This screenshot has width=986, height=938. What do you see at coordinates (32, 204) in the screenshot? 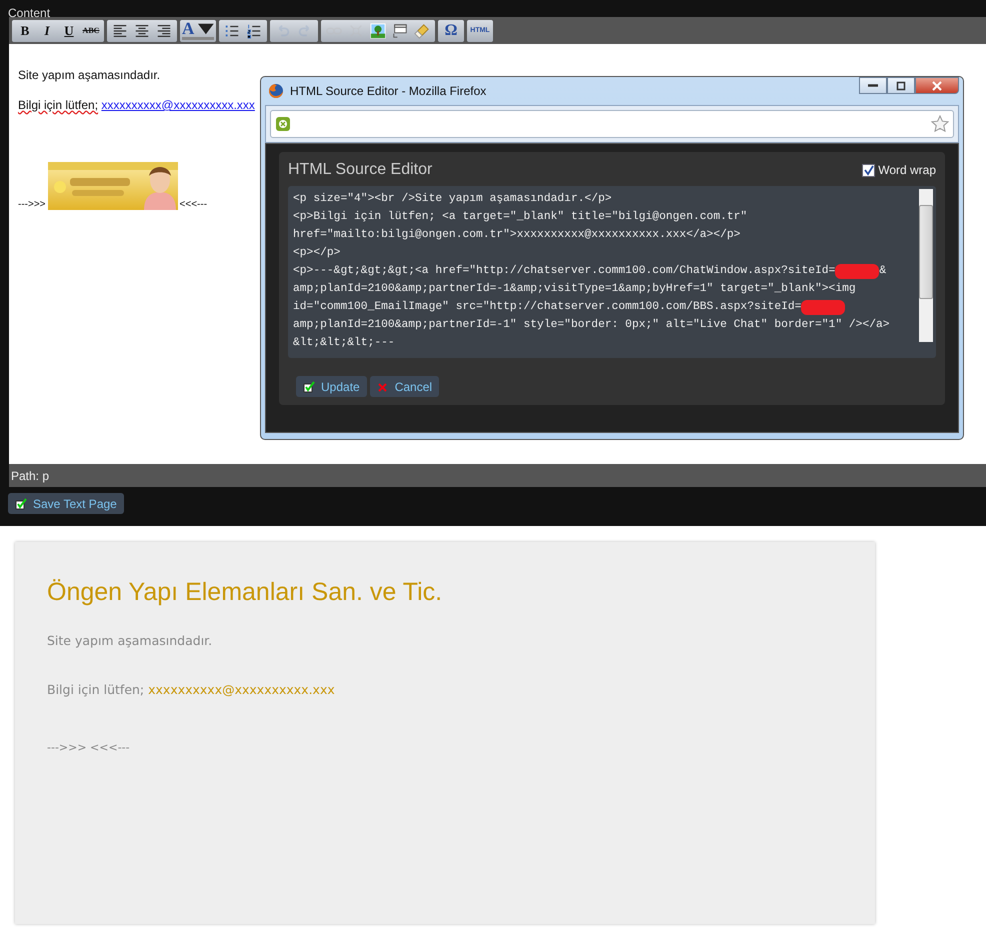
I see `arrow-text: --->>>` at bounding box center [32, 204].